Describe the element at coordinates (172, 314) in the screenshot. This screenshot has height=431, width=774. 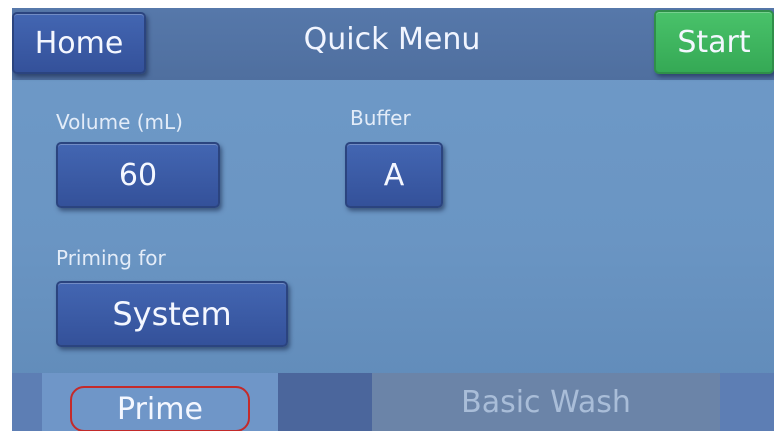
I see `priming-button: System` at that location.